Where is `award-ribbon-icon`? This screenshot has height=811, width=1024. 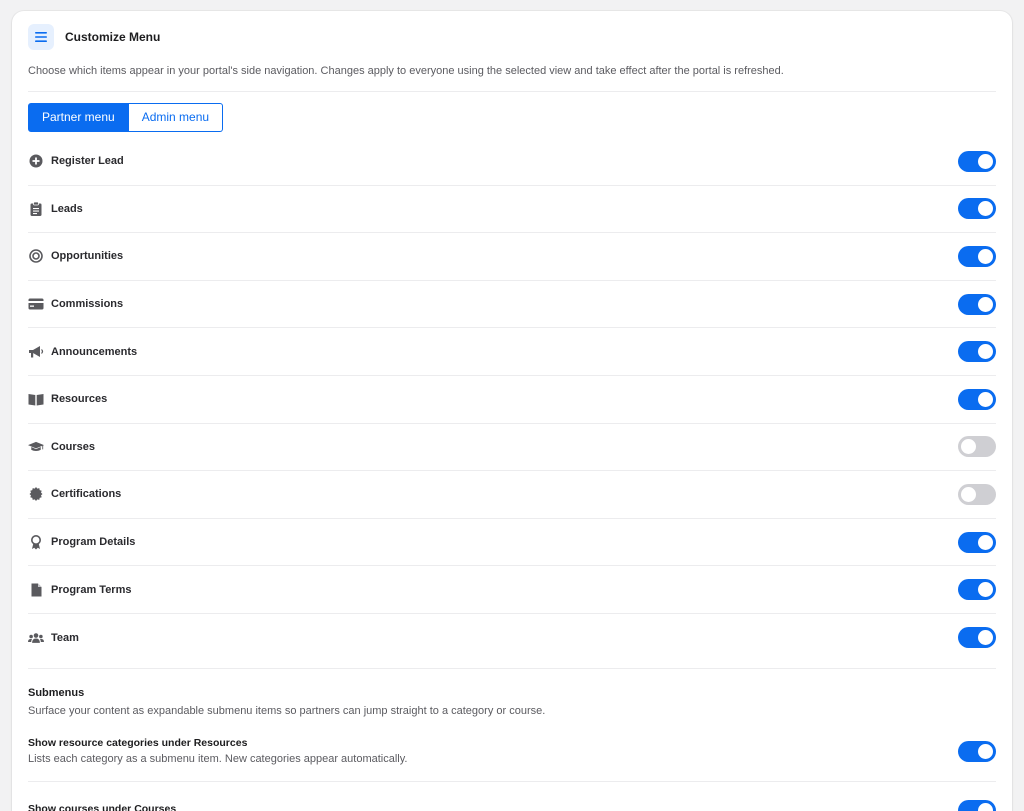
award-ribbon-icon is located at coordinates (36, 542).